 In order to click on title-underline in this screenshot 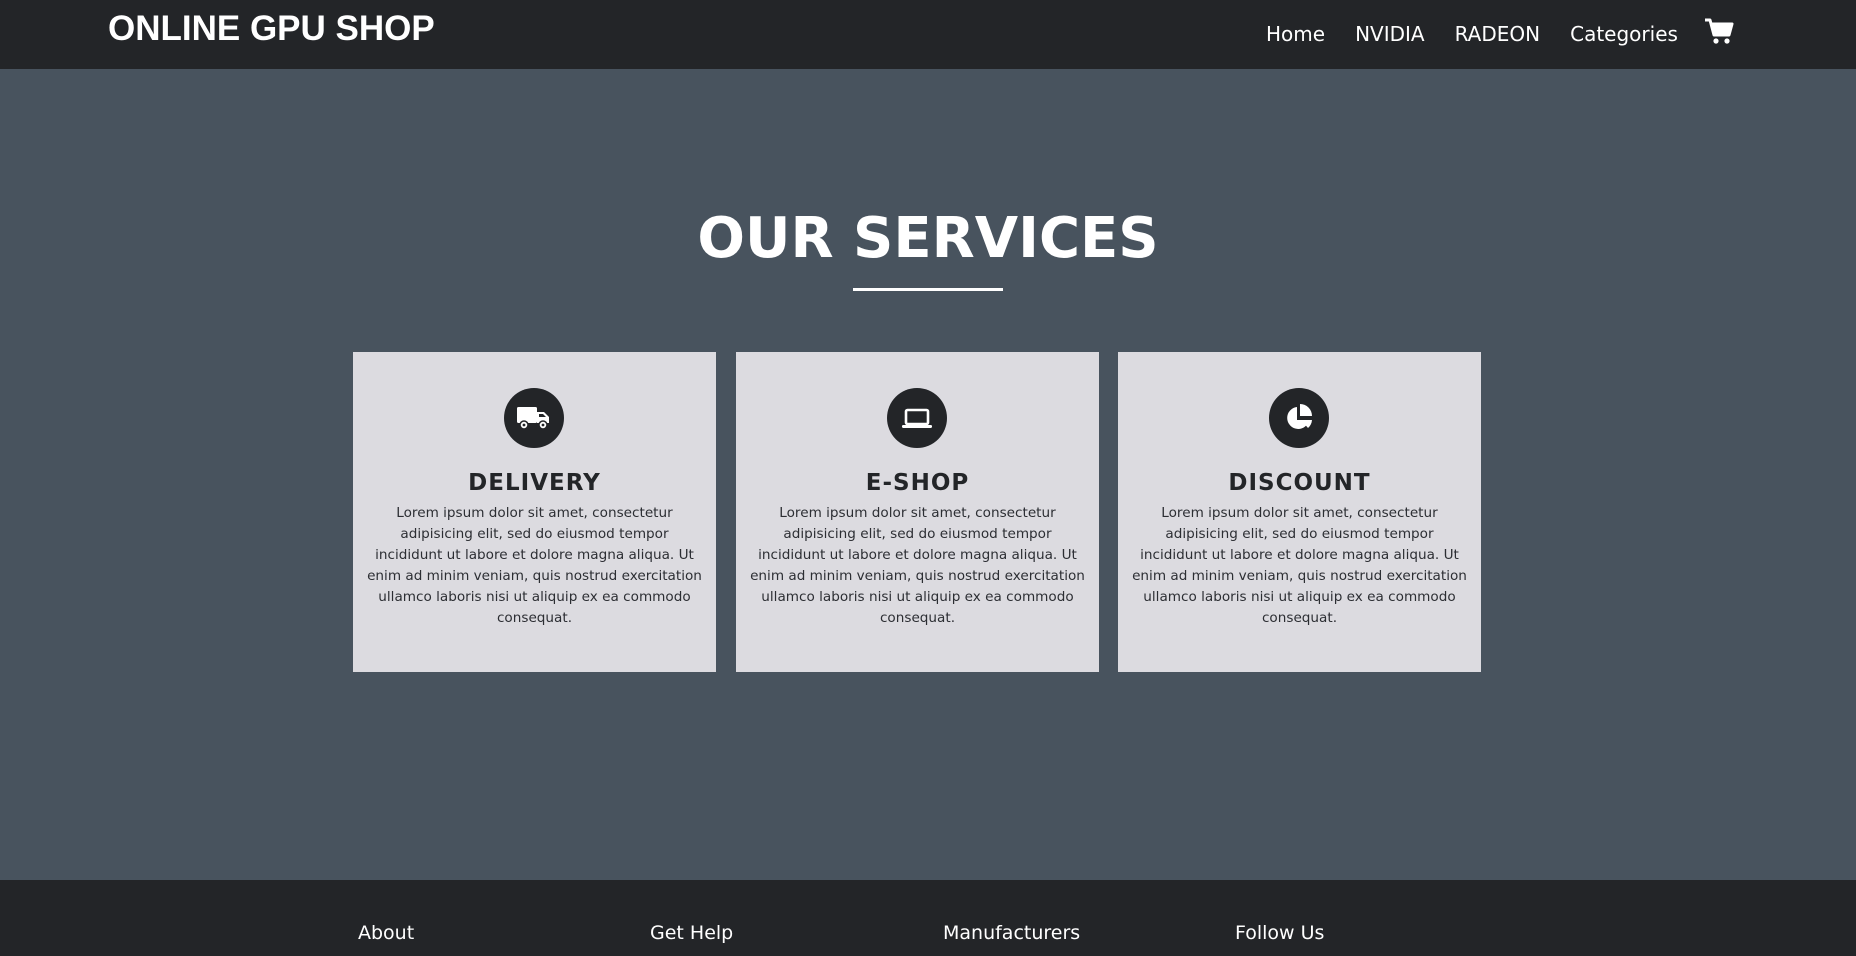, I will do `click(928, 289)`.